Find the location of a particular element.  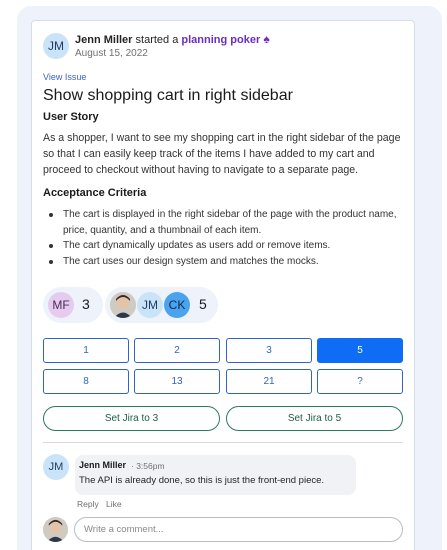

view-issue-link: View Issue is located at coordinates (64, 77).